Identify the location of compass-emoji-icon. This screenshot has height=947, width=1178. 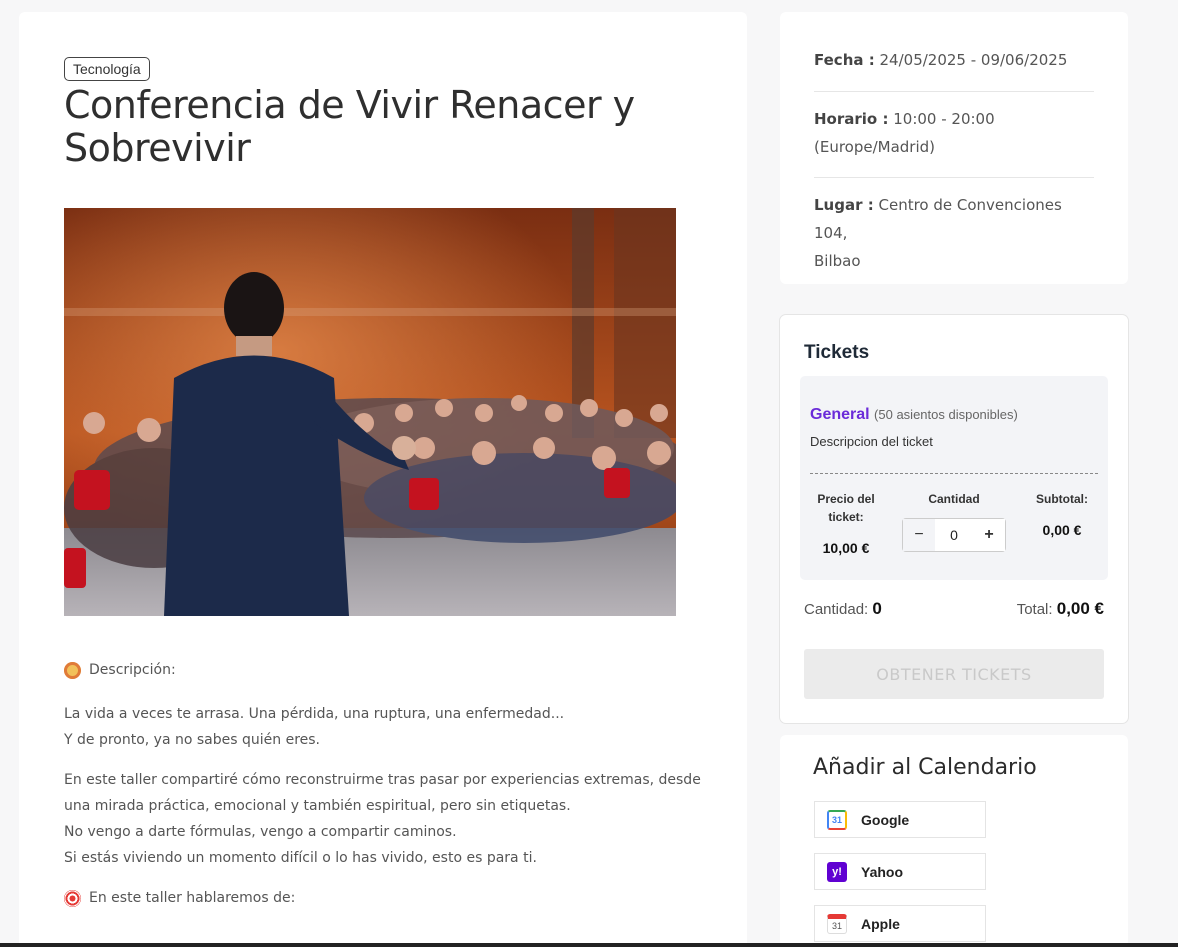
(72, 670).